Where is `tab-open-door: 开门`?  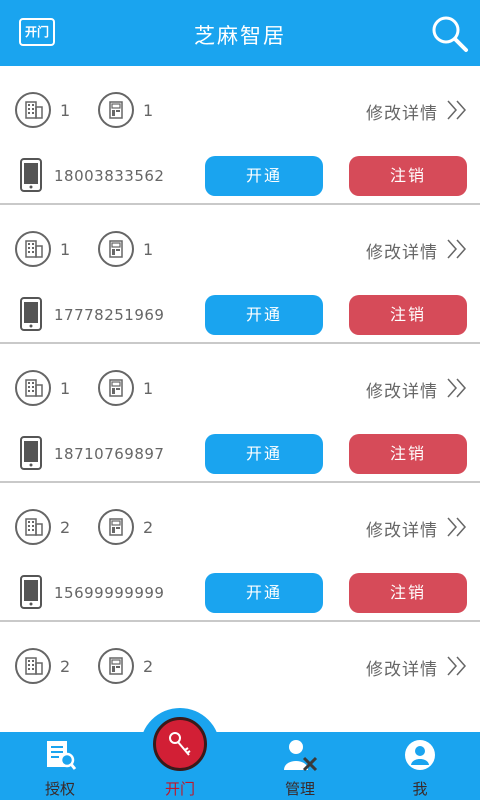 tab-open-door: 开门 is located at coordinates (180, 754).